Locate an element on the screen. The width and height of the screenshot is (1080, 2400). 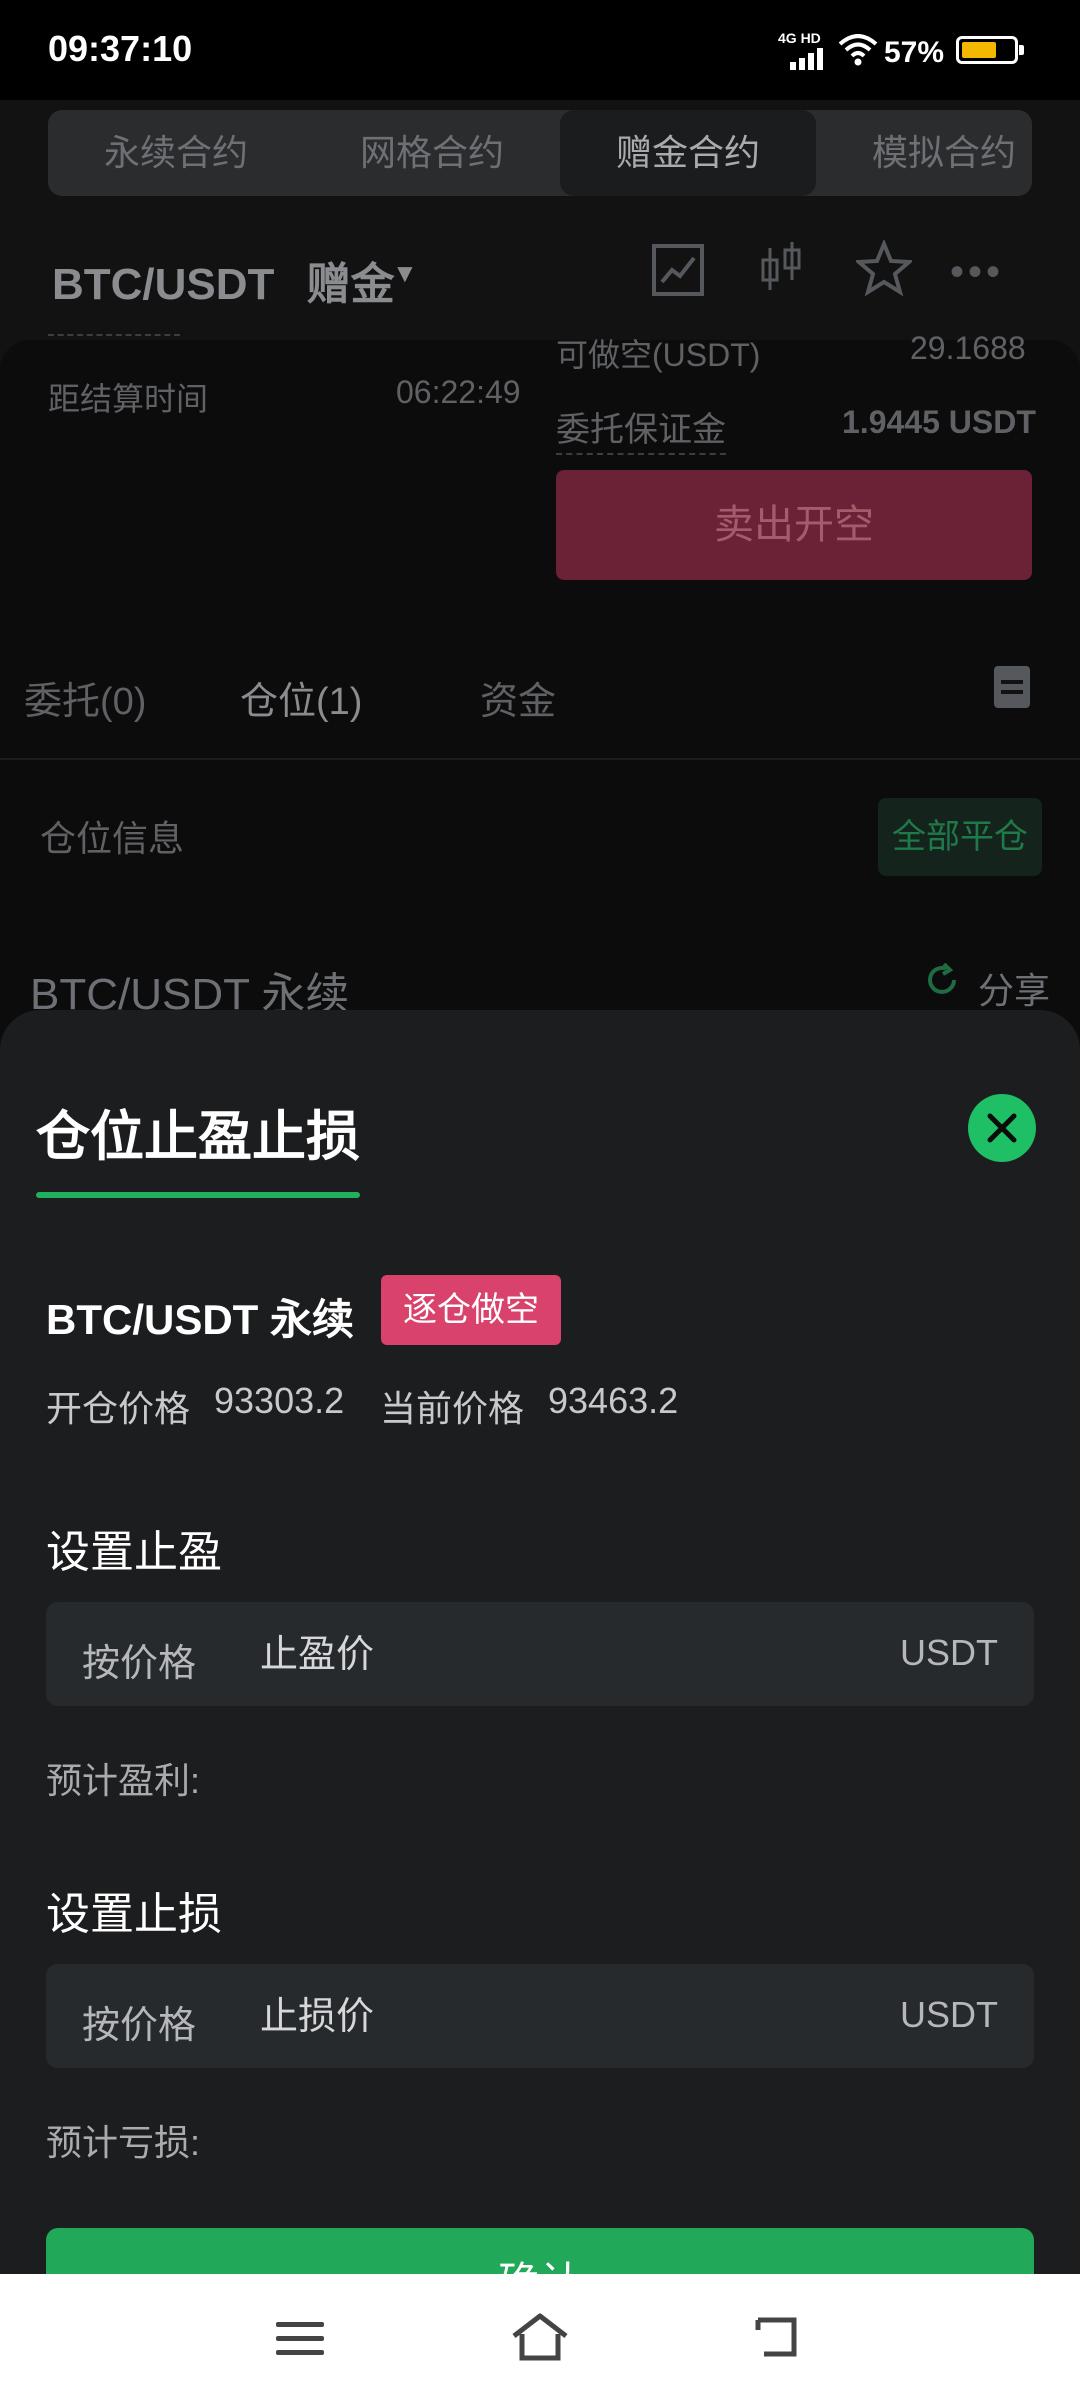
tab-orders: 委托(0) is located at coordinates (85, 697).